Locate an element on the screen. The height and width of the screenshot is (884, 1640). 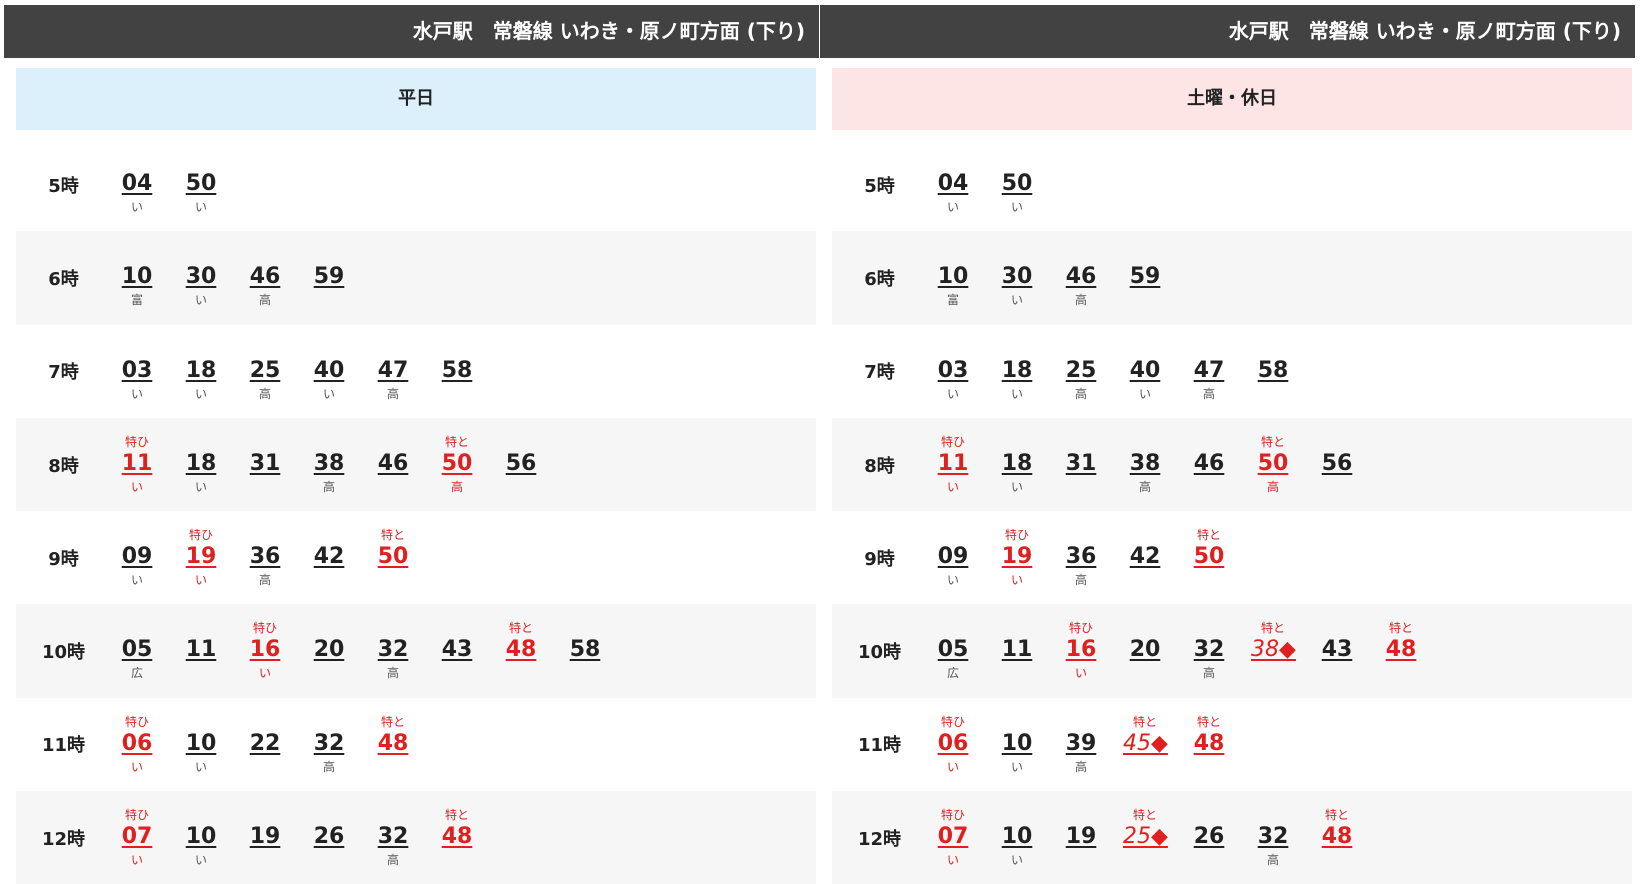
departure-minute-link: 39 is located at coordinates (1081, 744).